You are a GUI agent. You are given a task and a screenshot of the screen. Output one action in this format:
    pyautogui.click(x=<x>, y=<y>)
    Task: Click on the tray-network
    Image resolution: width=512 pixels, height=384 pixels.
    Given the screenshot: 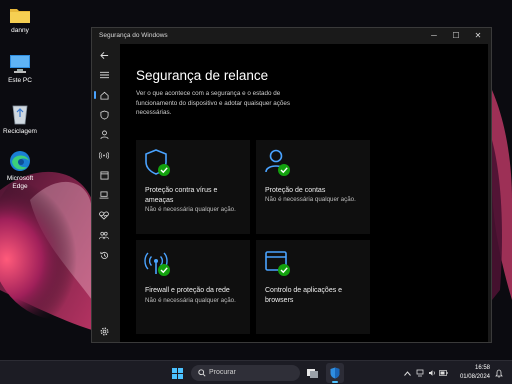 What is the action you would take?
    pyautogui.click(x=419, y=372)
    